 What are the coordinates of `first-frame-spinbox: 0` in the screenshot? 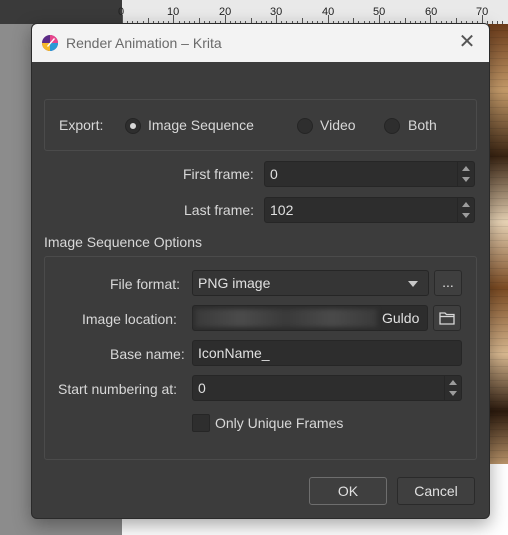 It's located at (369, 174).